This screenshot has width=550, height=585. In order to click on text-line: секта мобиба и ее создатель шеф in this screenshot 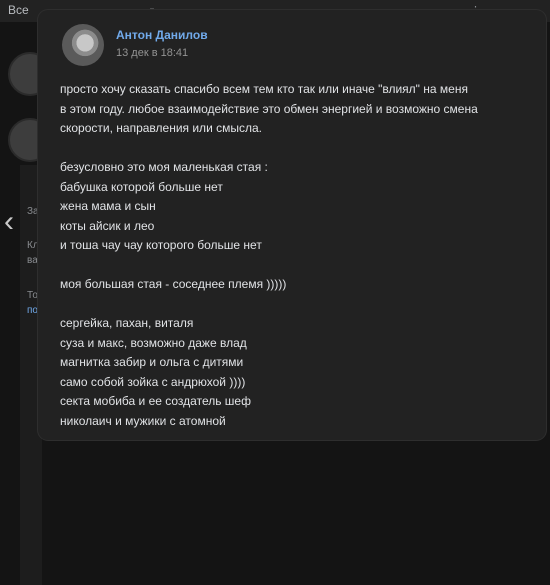, I will do `click(155, 401)`.